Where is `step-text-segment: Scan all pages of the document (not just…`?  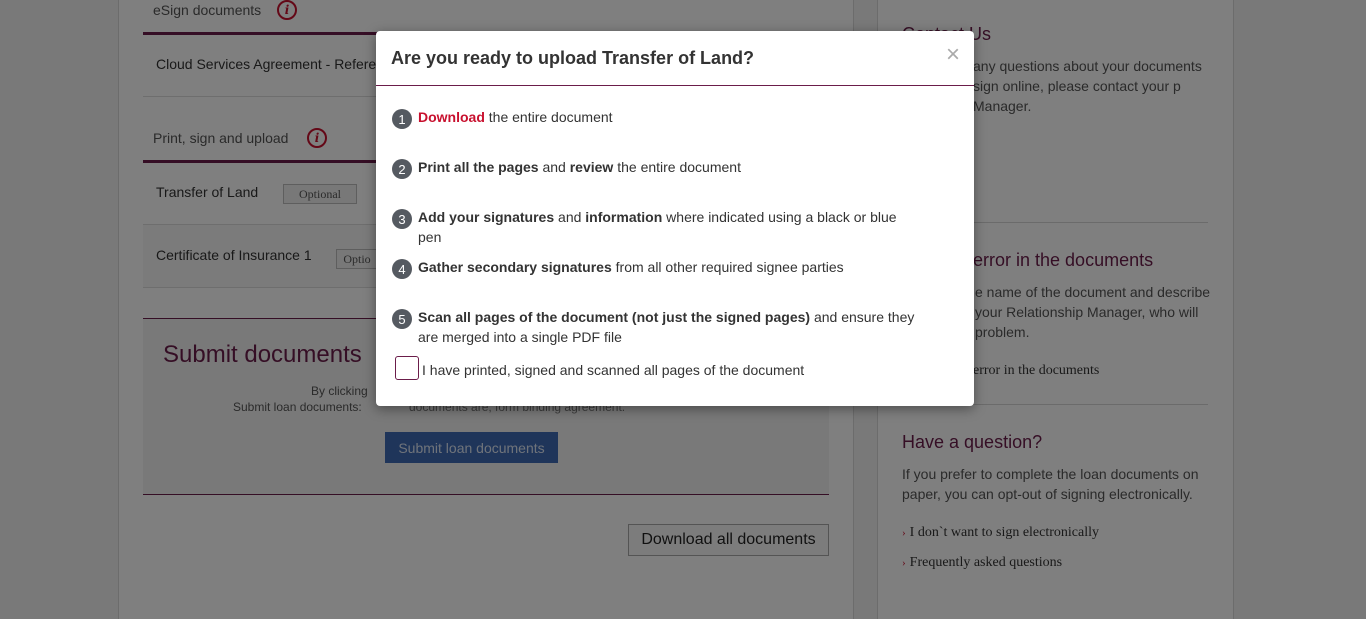 step-text-segment: Scan all pages of the document (not just… is located at coordinates (614, 317).